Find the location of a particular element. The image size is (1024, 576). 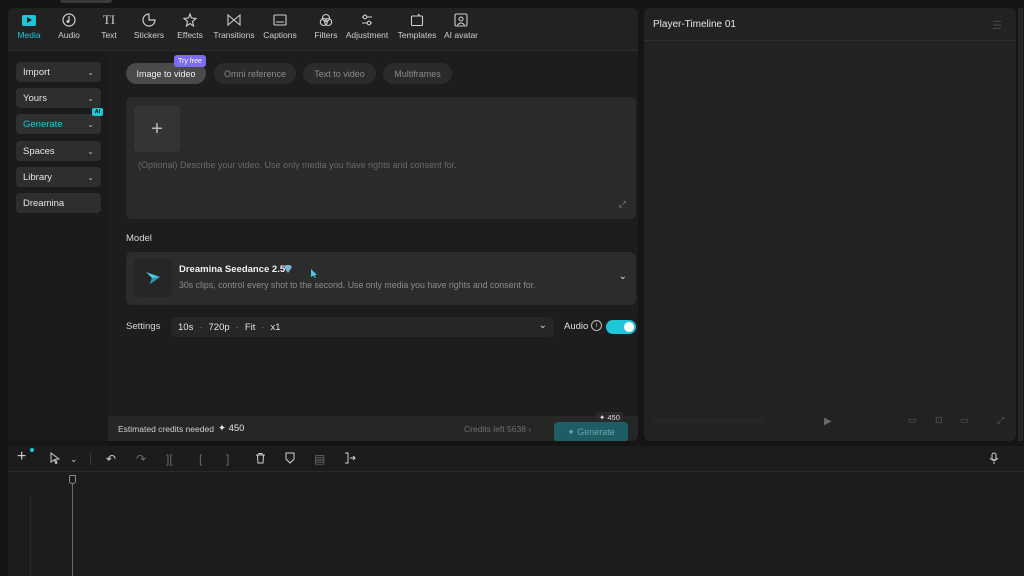

microphone-icon is located at coordinates (994, 460).